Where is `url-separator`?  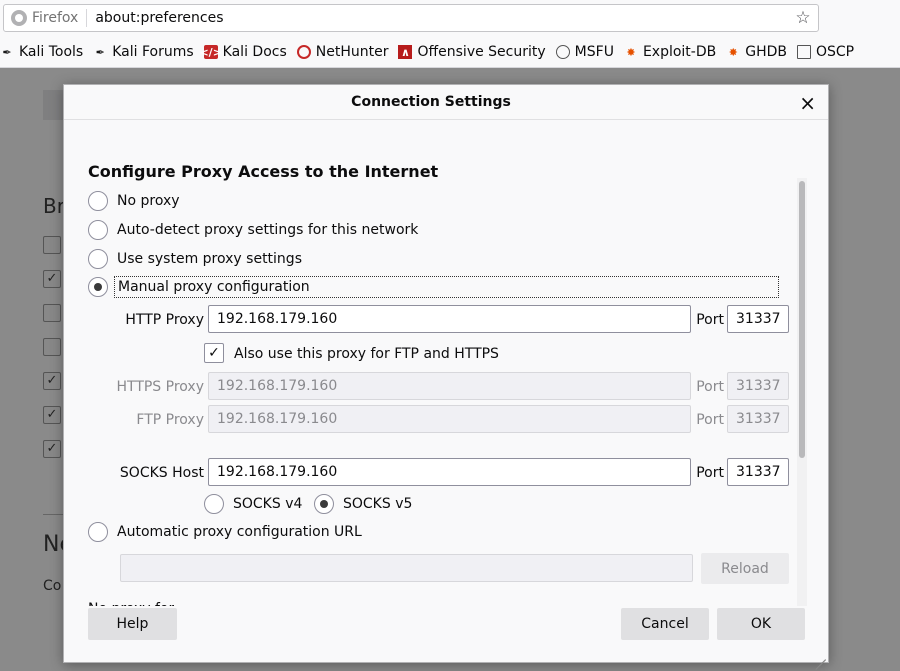
url-separator is located at coordinates (87, 18).